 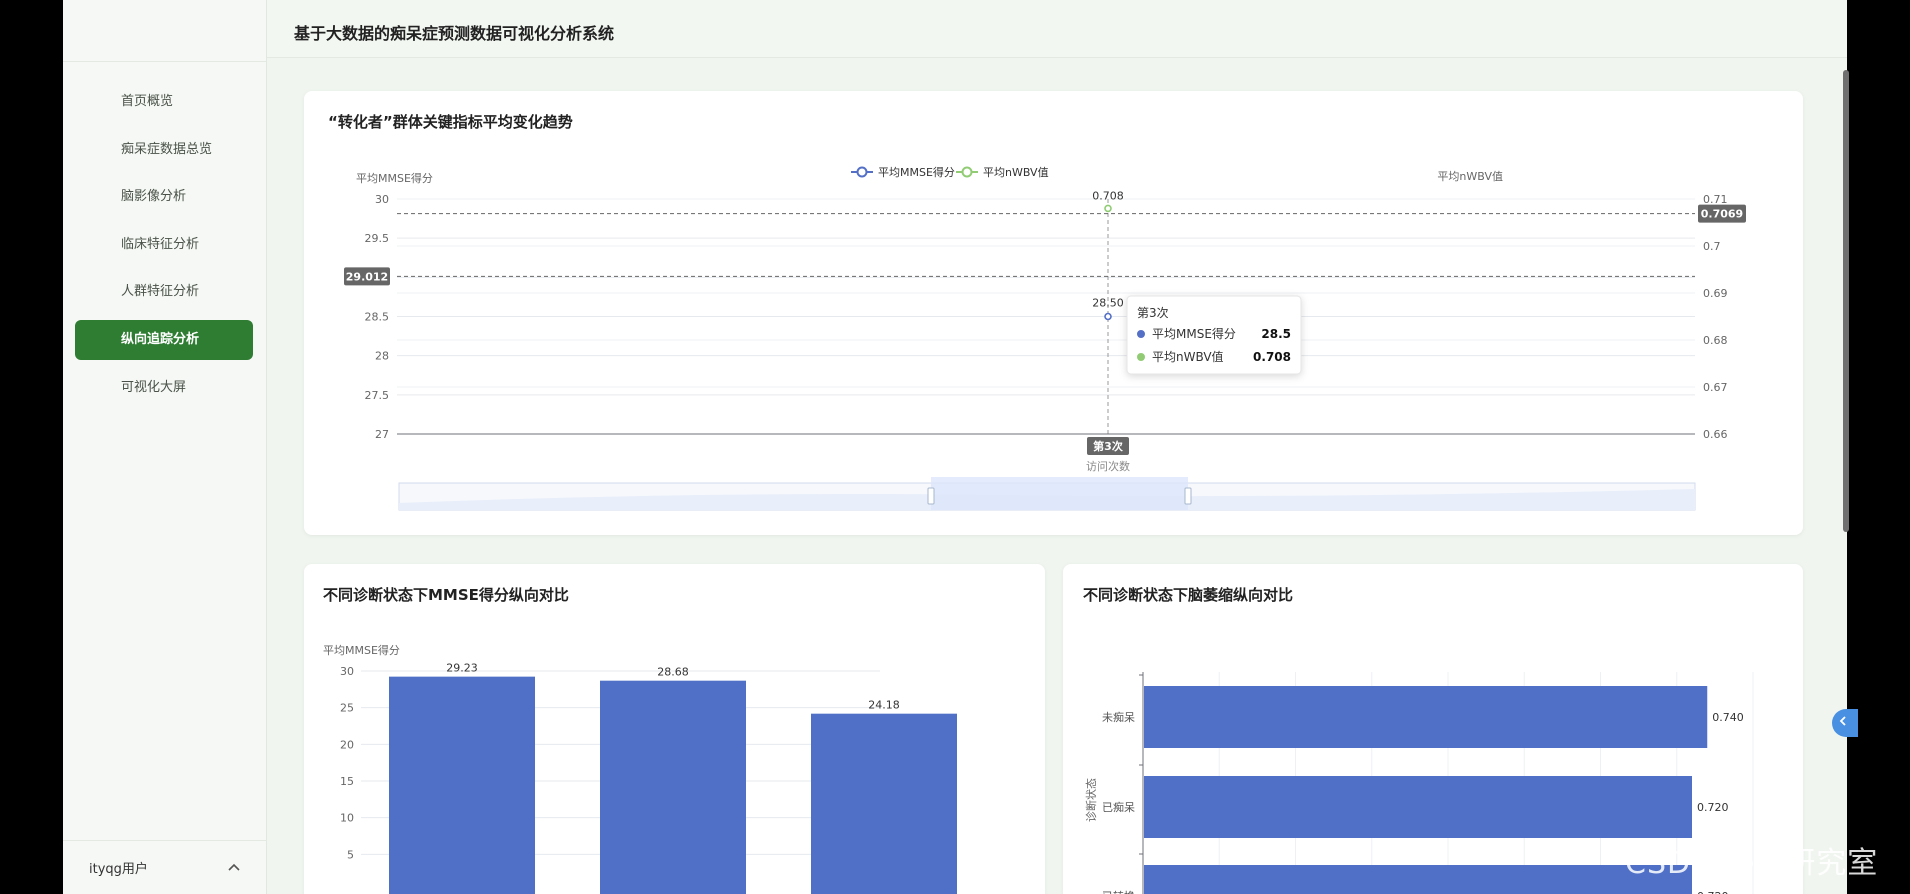 What do you see at coordinates (1715, 387) in the screenshot?
I see `y-right-tick-label: 0.67` at bounding box center [1715, 387].